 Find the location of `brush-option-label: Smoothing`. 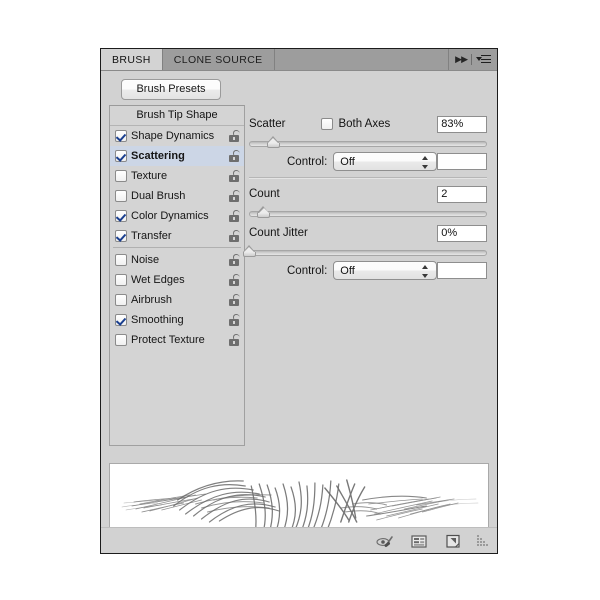

brush-option-label: Smoothing is located at coordinates (157, 320).